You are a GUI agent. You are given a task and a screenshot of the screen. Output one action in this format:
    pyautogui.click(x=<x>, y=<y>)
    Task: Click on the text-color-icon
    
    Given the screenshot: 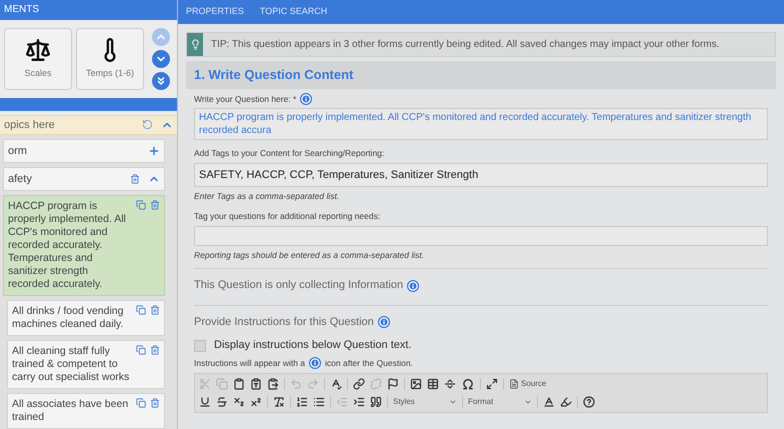 What is the action you would take?
    pyautogui.click(x=549, y=402)
    